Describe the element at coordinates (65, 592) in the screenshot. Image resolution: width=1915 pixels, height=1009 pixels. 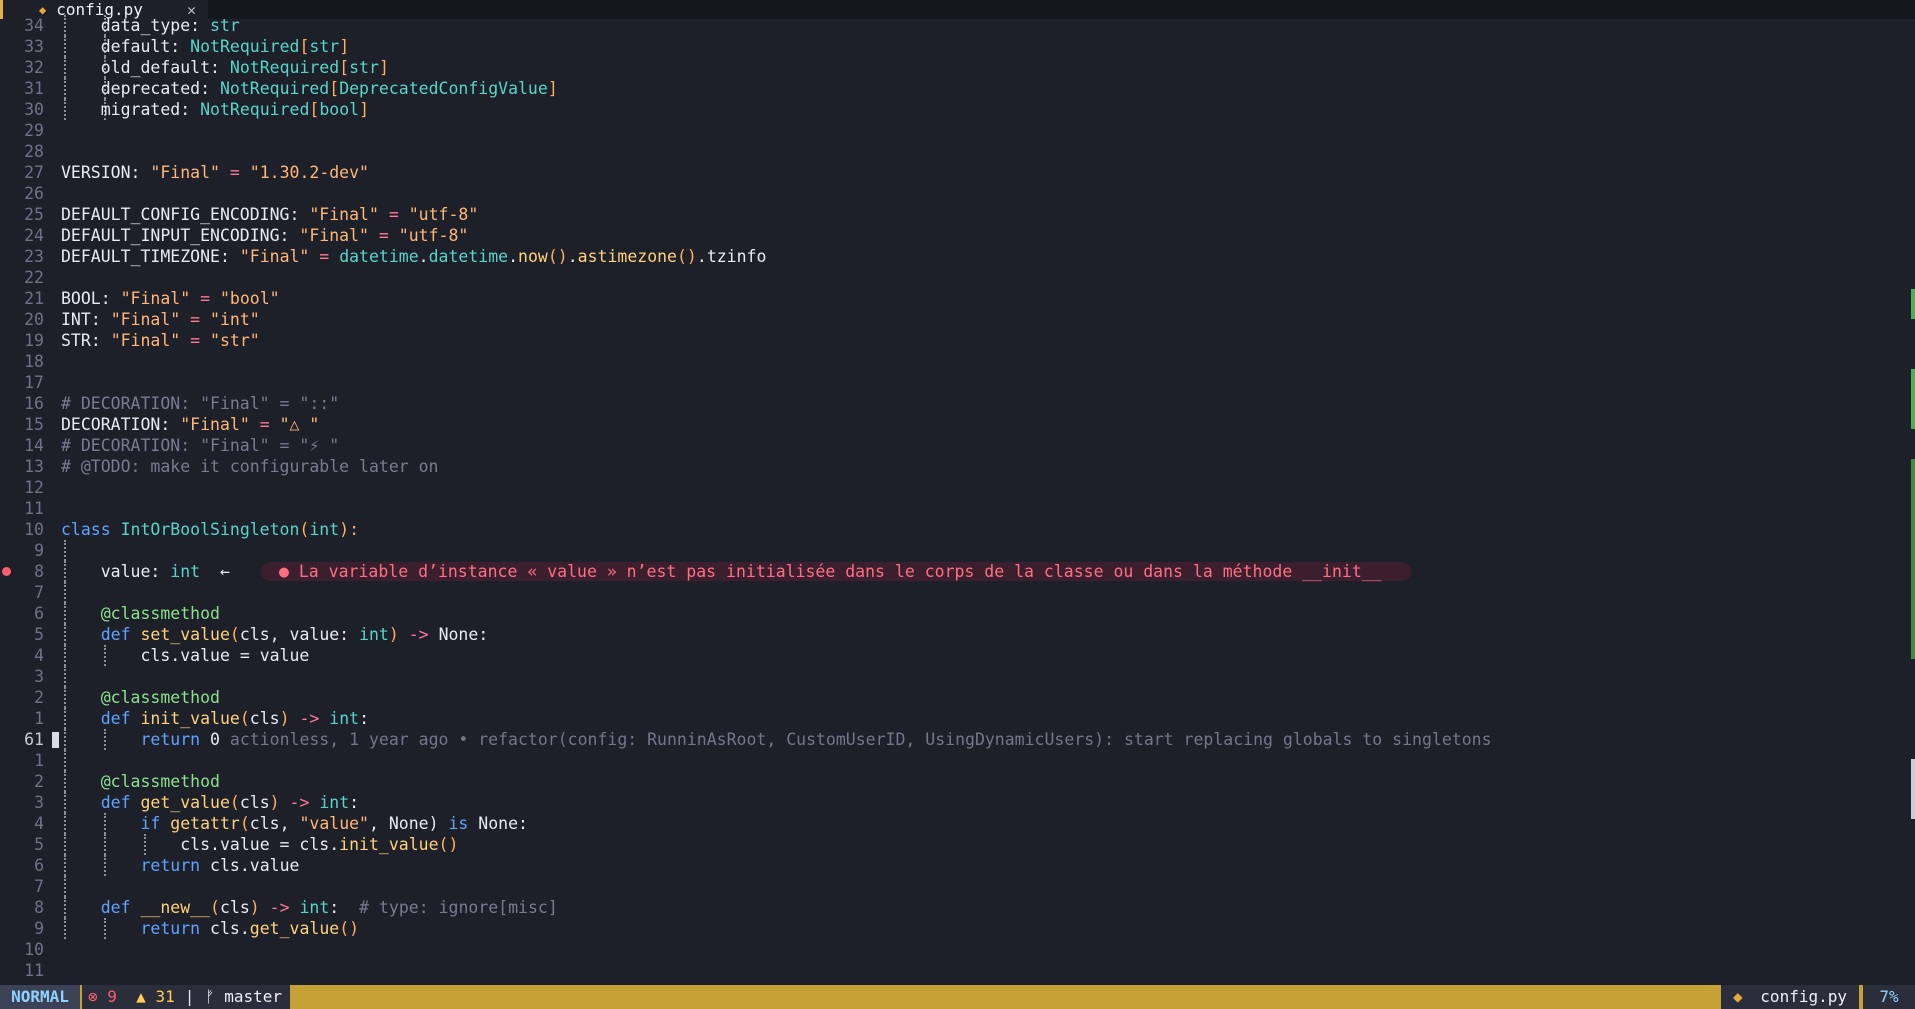
I see `indent-guide` at that location.